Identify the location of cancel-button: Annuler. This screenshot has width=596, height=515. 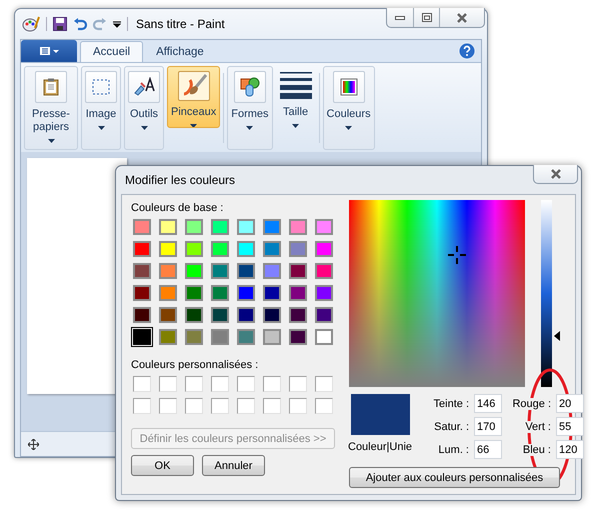
(233, 465).